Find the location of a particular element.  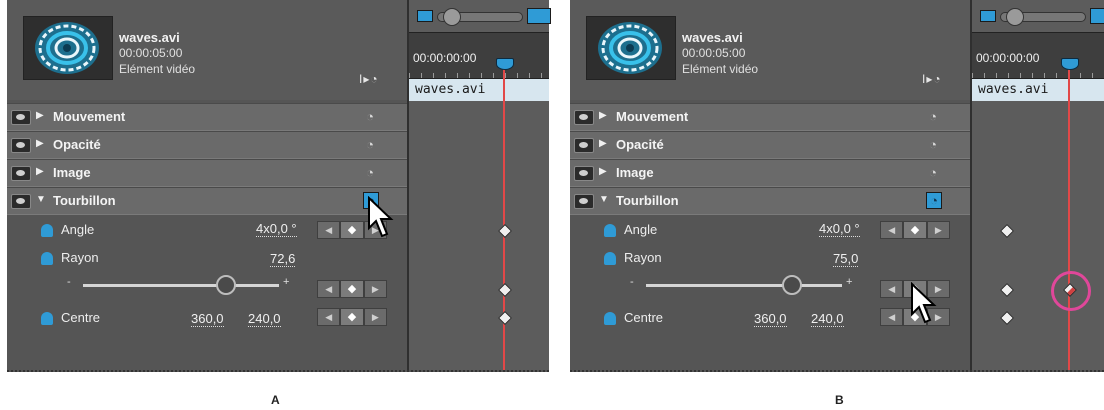

clip-thumbnail is located at coordinates (68, 48).